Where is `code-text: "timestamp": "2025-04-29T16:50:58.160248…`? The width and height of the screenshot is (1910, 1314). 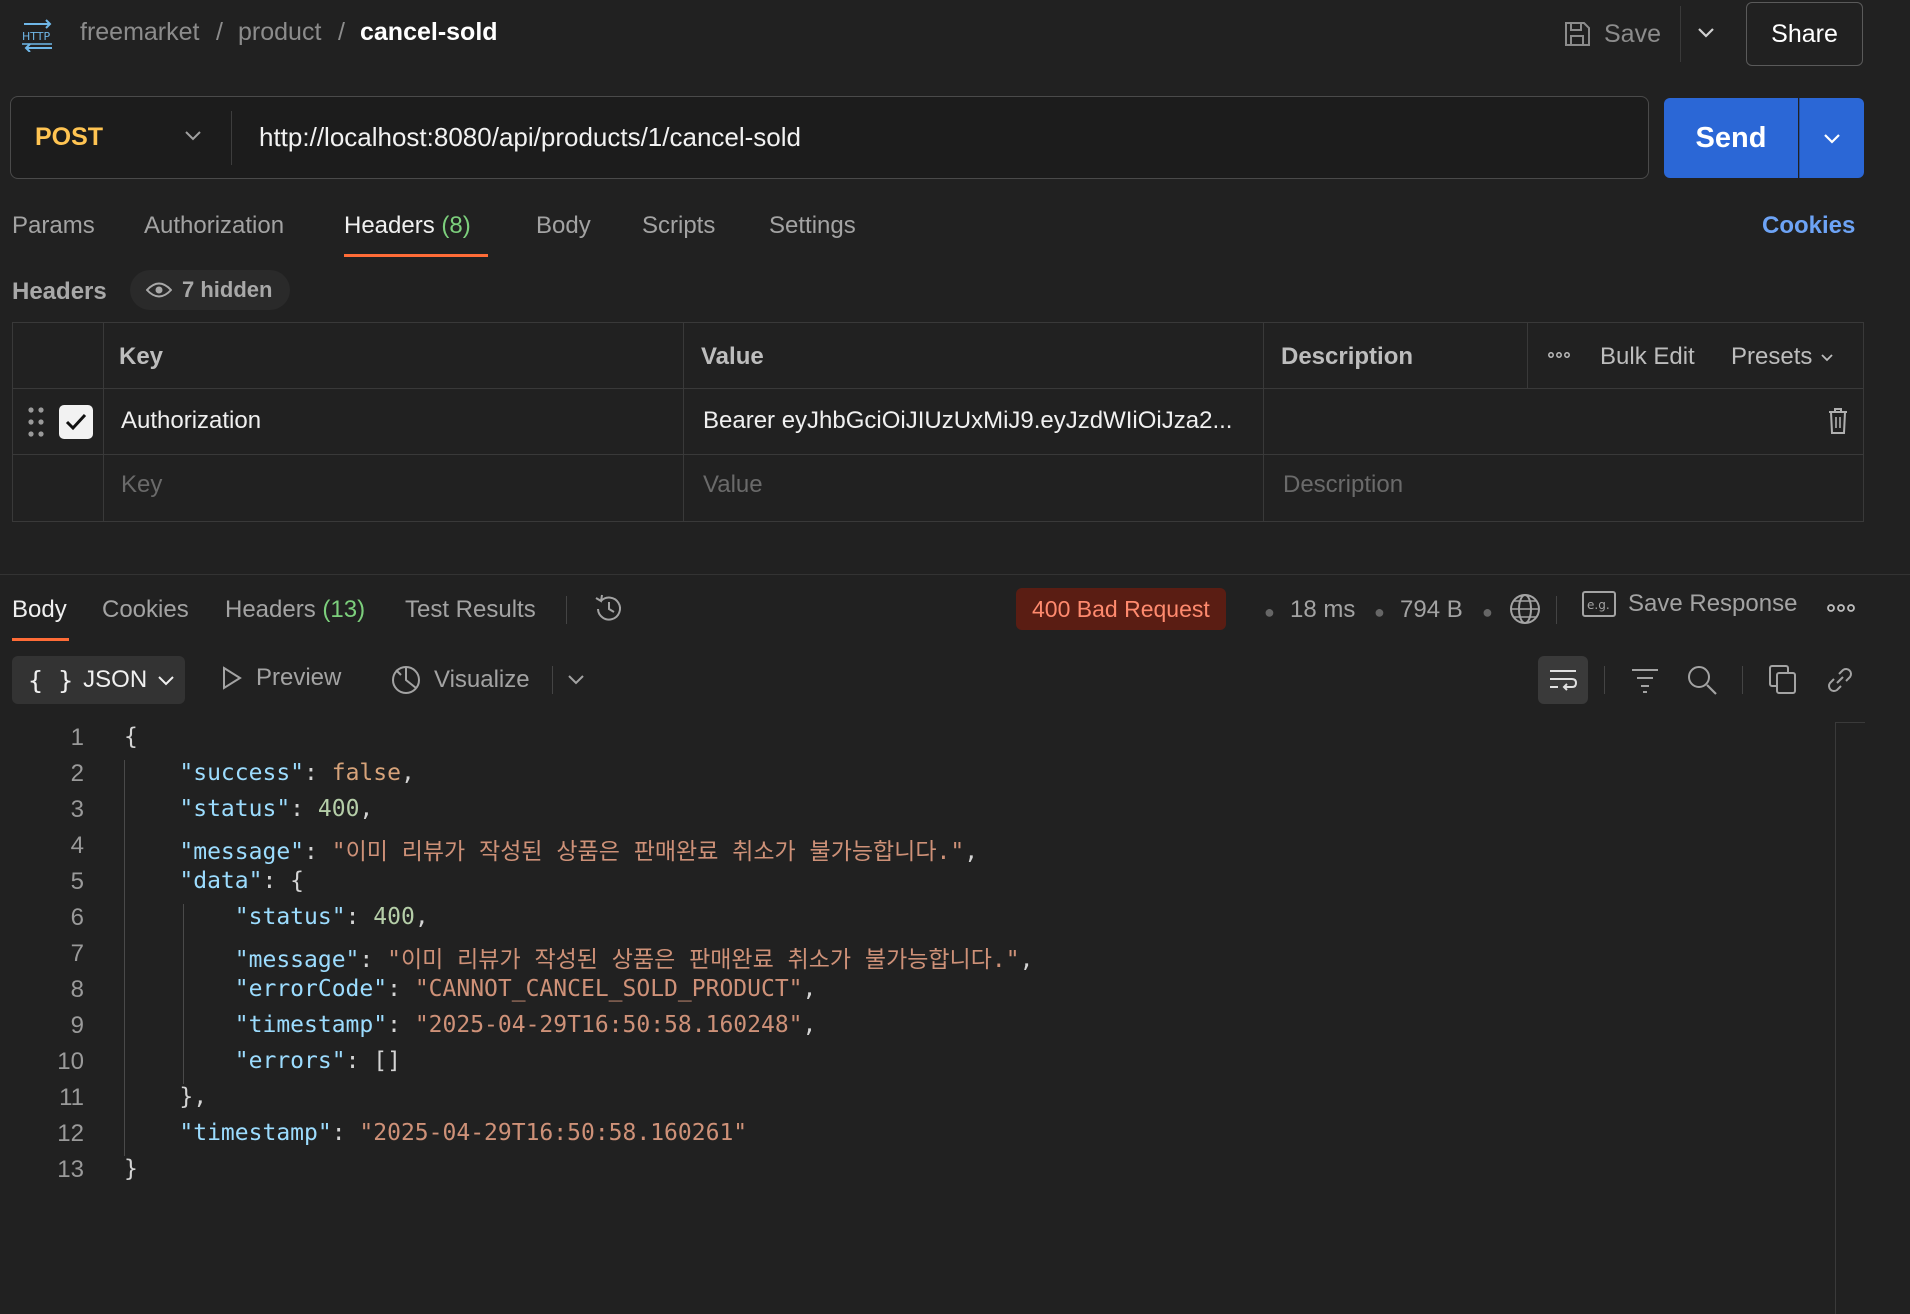
code-text: "timestamp": "2025-04-29T16:50:58.160248… is located at coordinates (525, 1025).